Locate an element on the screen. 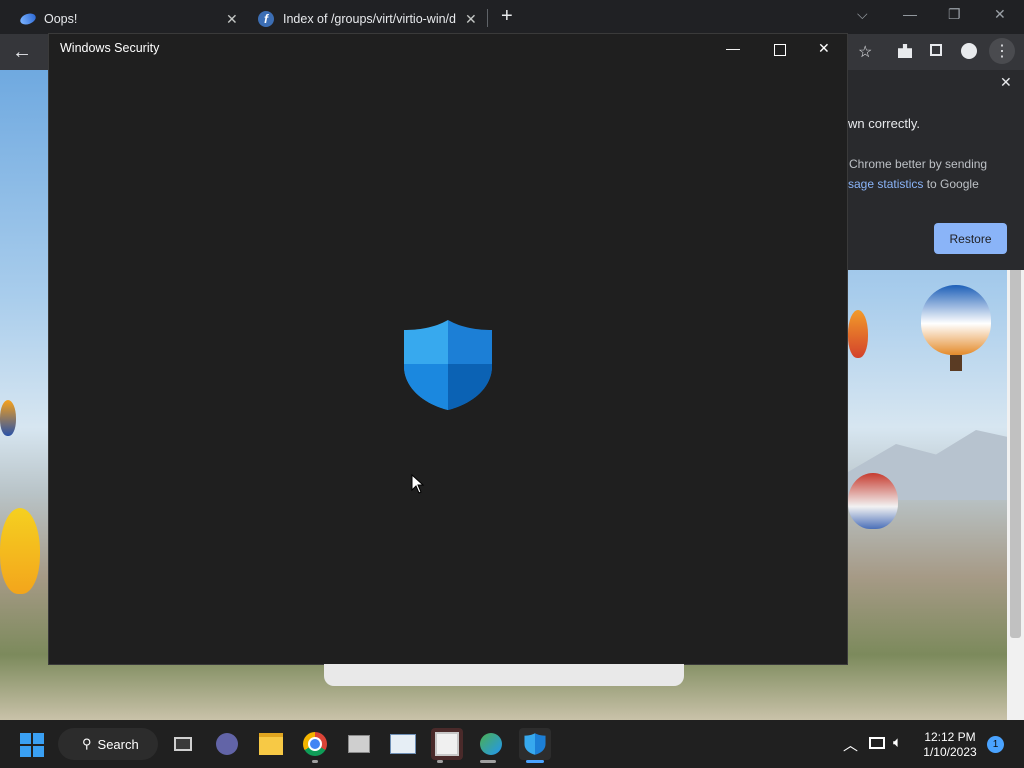 This screenshot has height=768, width=1024. file-explorer-icon is located at coordinates (271, 744).